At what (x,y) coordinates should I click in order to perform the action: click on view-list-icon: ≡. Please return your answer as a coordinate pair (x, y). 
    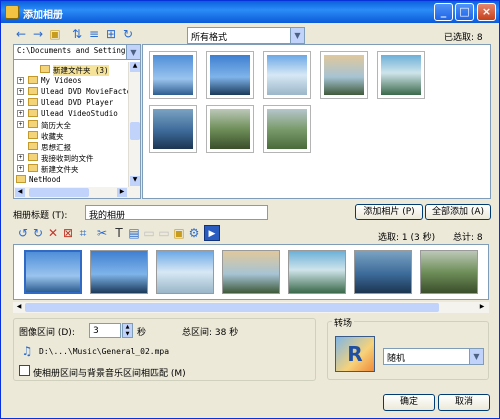
    Looking at the image, I should click on (94, 34).